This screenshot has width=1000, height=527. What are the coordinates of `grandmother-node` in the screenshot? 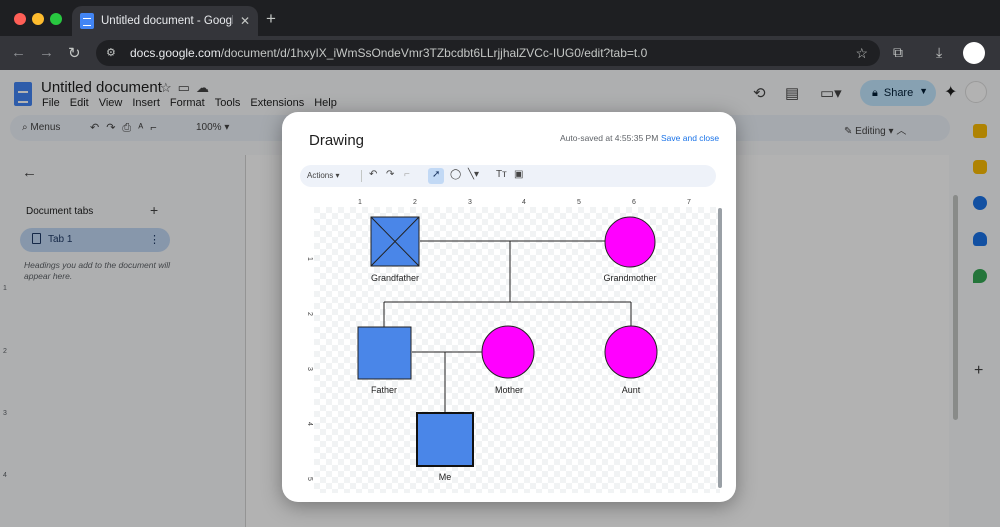 It's located at (630, 242).